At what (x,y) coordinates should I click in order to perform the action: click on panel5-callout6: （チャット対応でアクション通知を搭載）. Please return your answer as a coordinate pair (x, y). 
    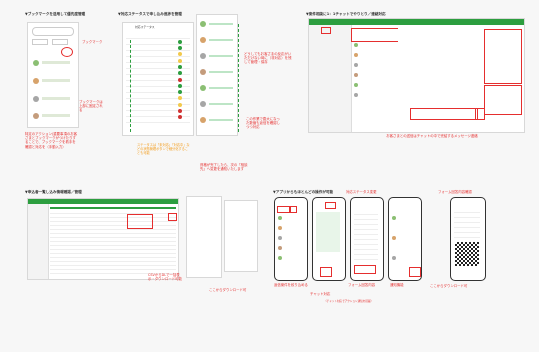
    Looking at the image, I should click on (349, 301).